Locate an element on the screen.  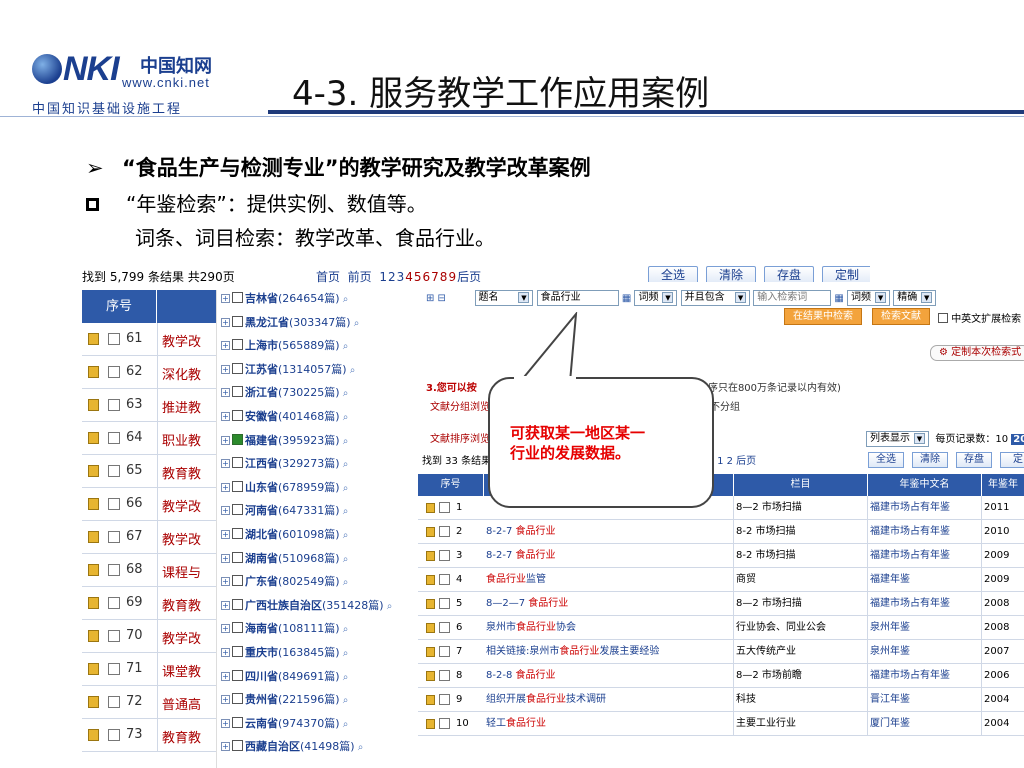
entry-title-link: 轻工食品行业 is located at coordinates (609, 724).